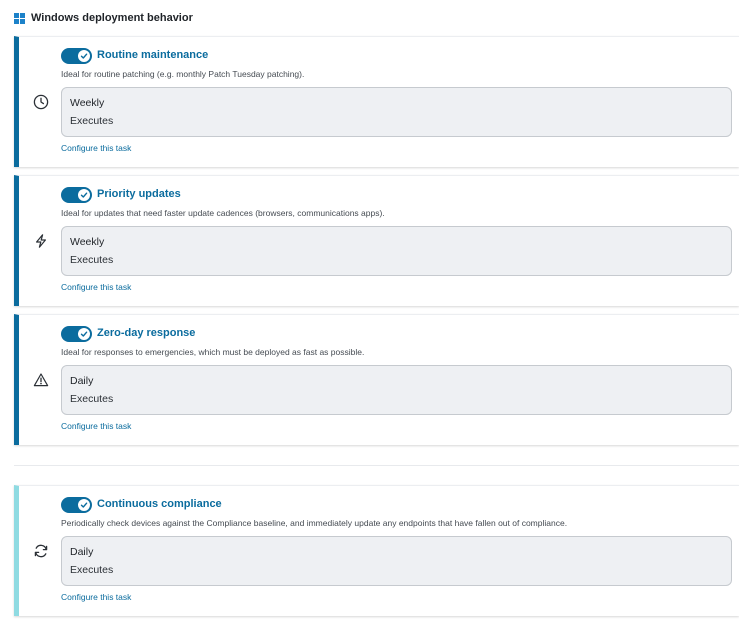 This screenshot has width=739, height=632. Describe the element at coordinates (41, 241) in the screenshot. I see `lightning-icon` at that location.